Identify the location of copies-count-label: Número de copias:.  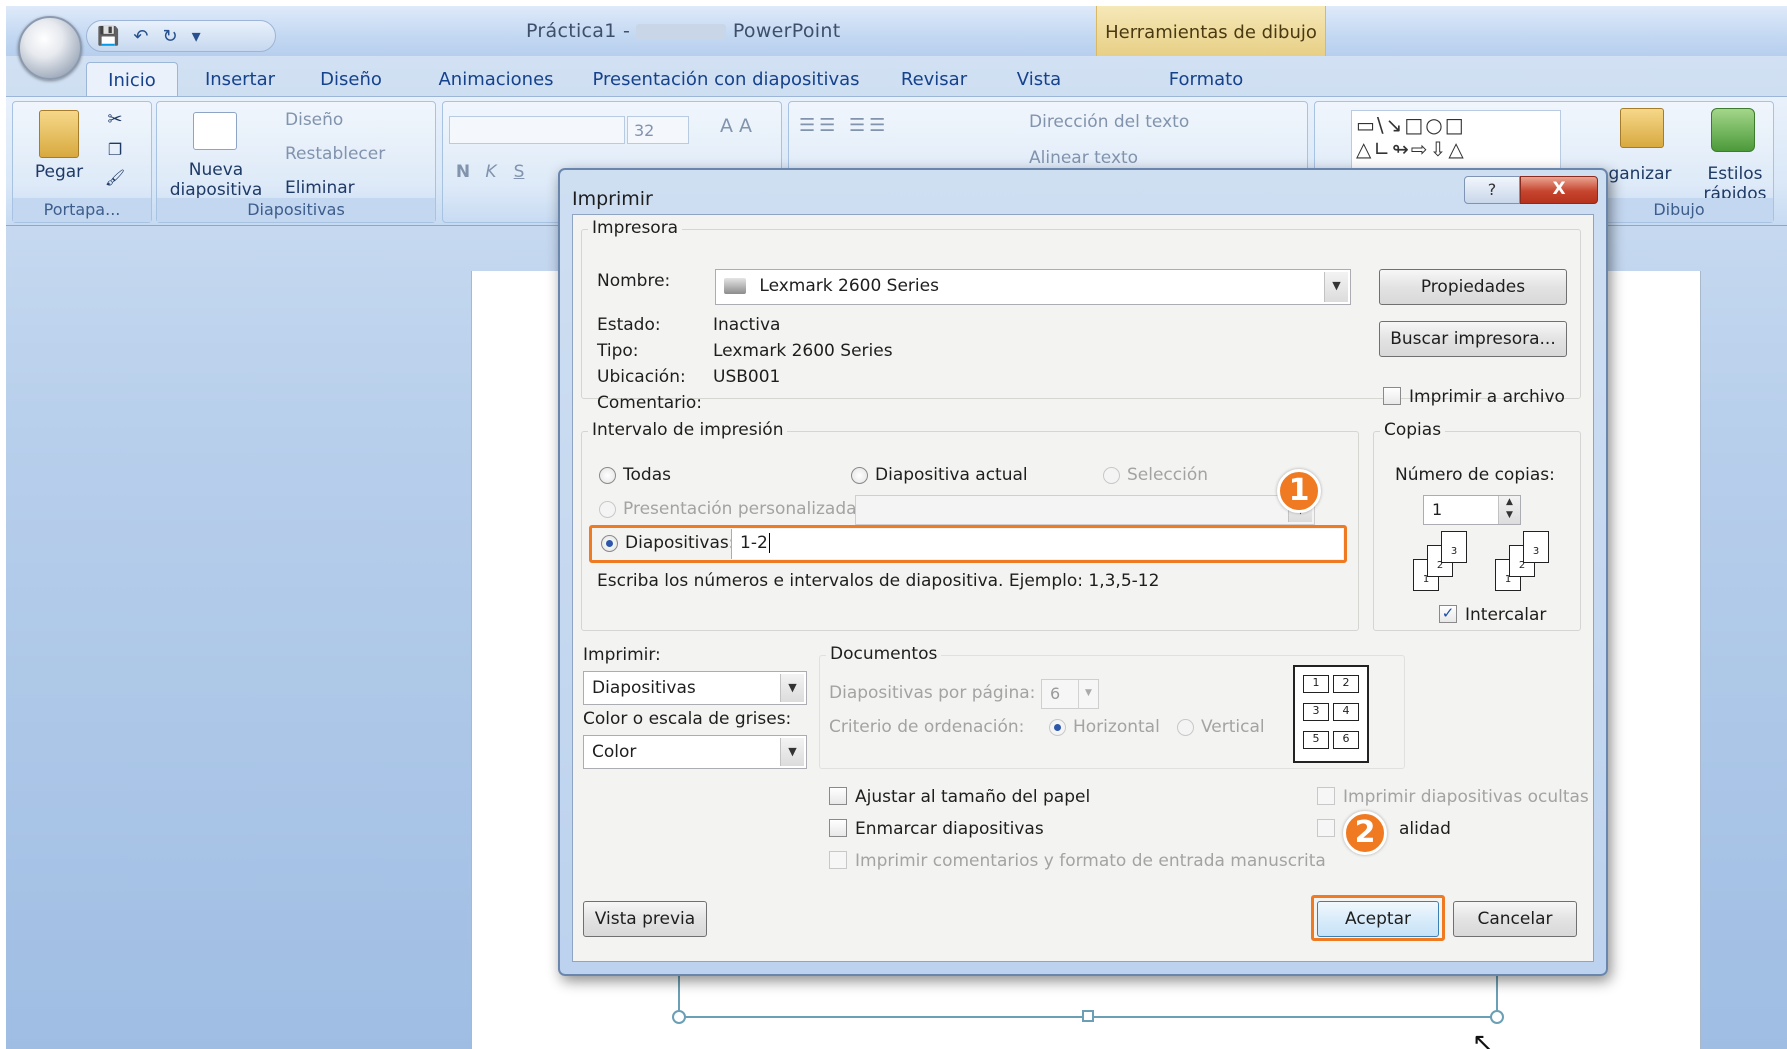
(1475, 475).